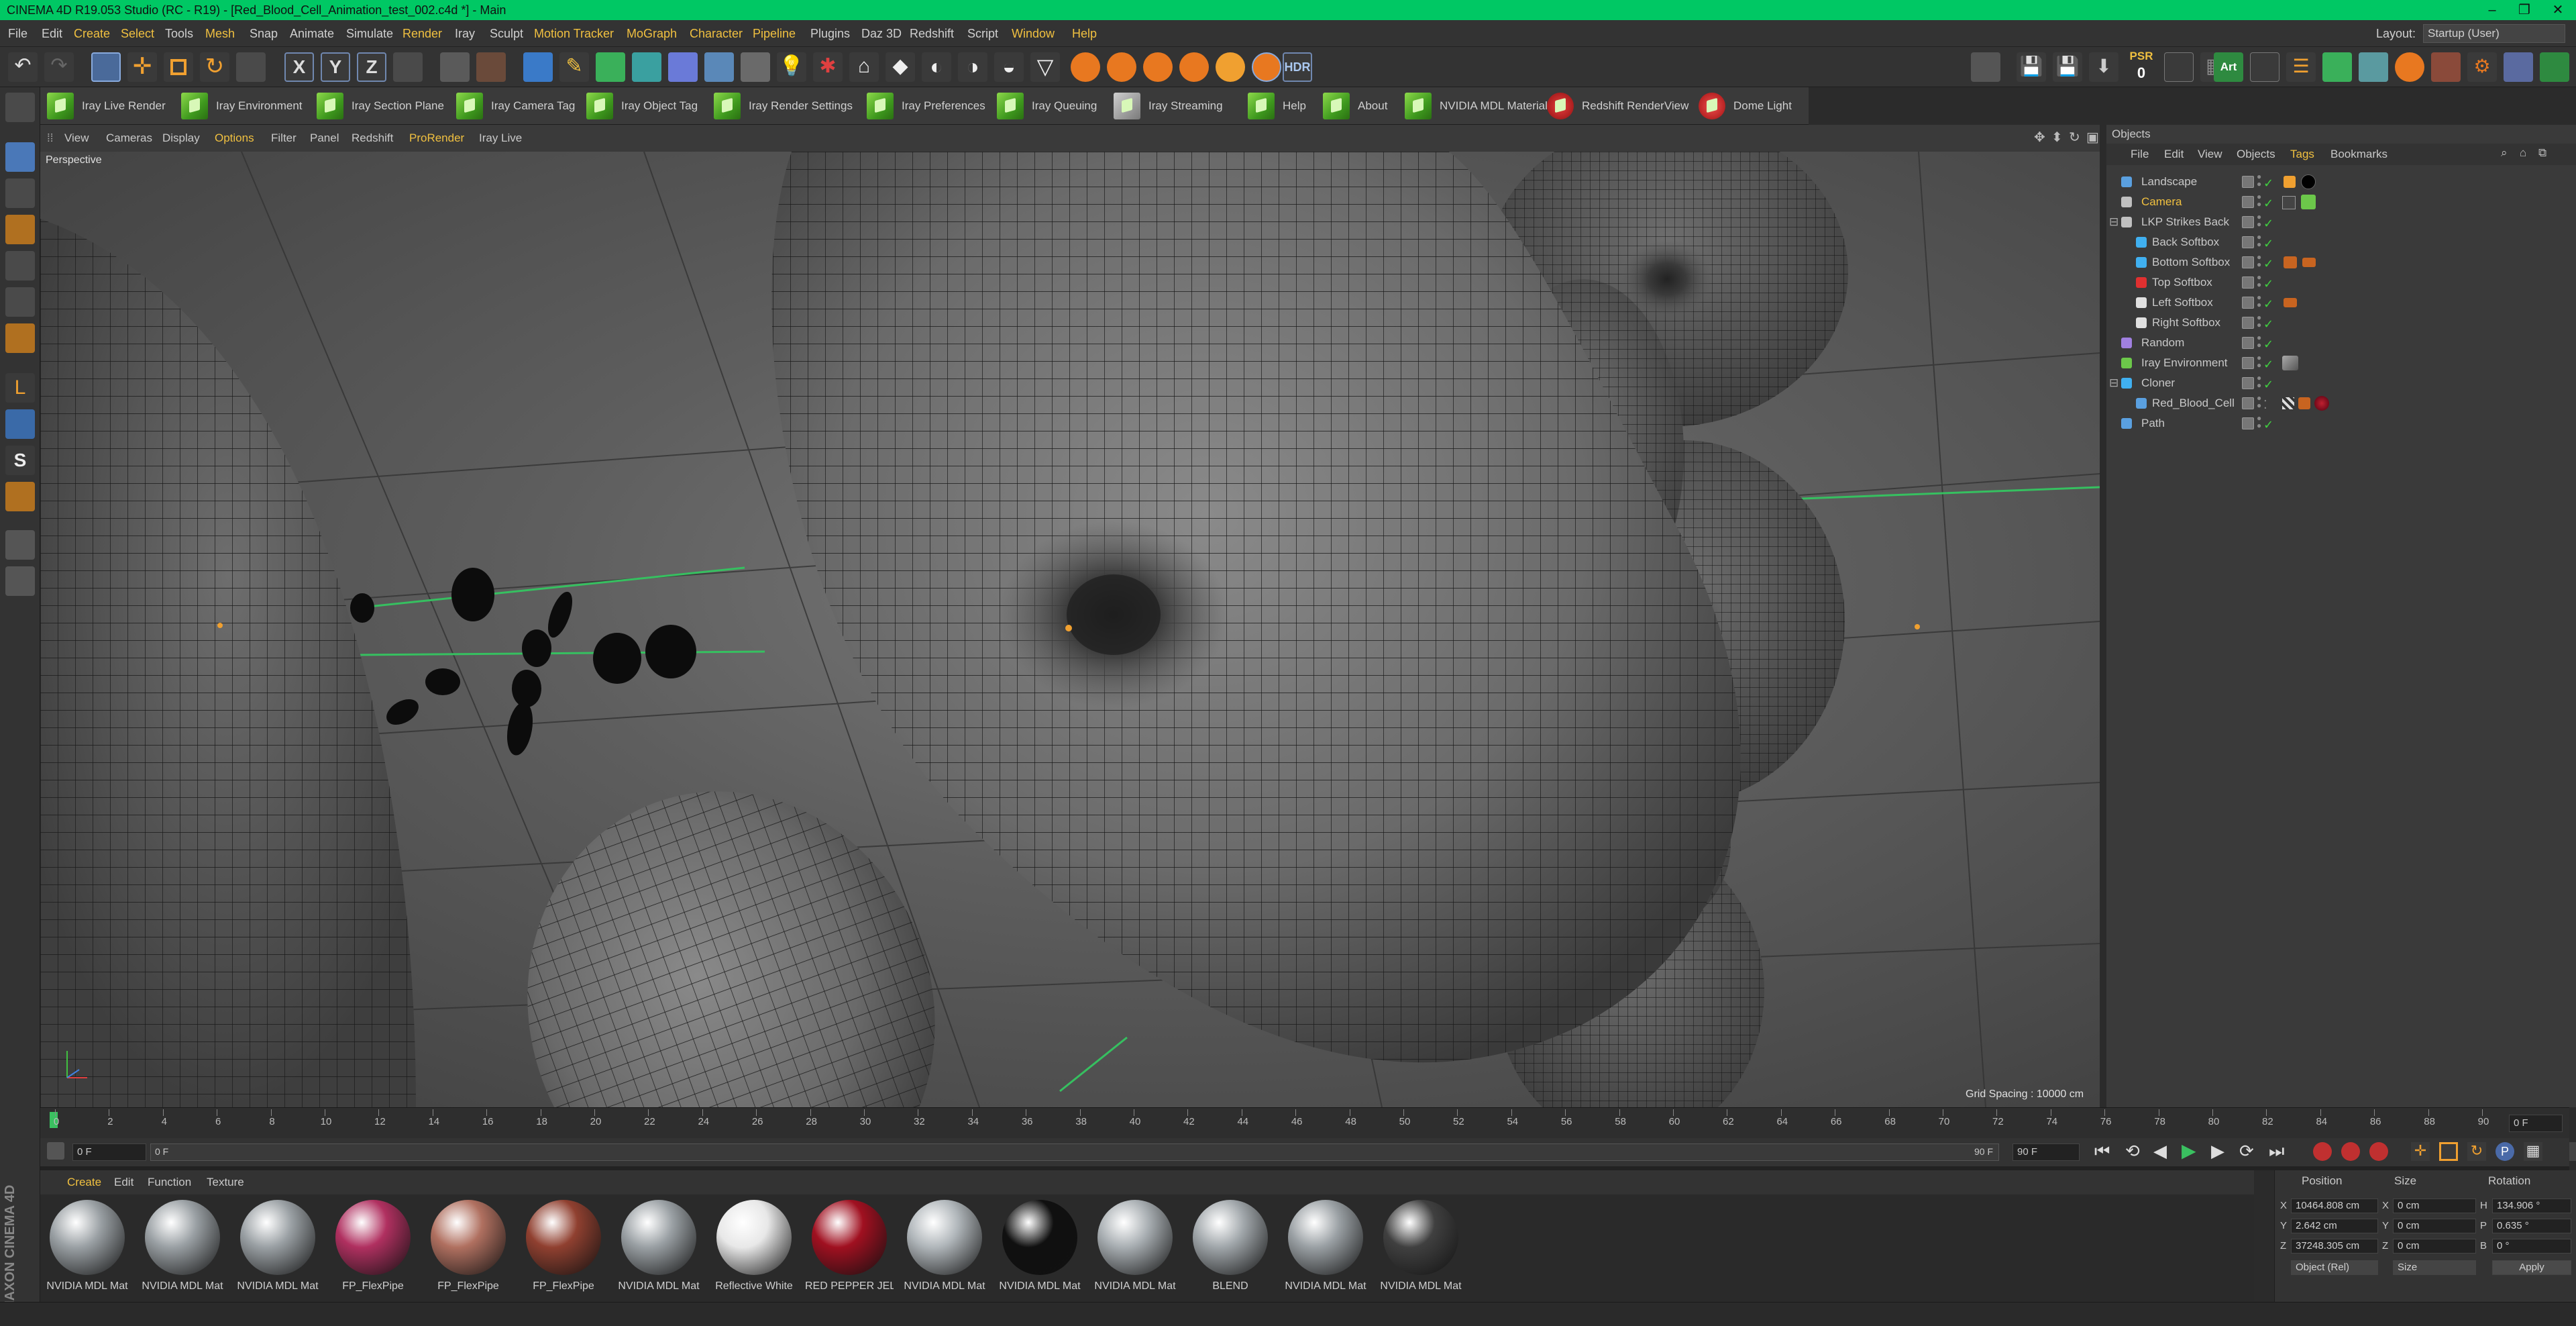 The height and width of the screenshot is (1326, 2576). Describe the element at coordinates (574, 34) in the screenshot. I see `menu-motion-tracker: Motion Tracker` at that location.